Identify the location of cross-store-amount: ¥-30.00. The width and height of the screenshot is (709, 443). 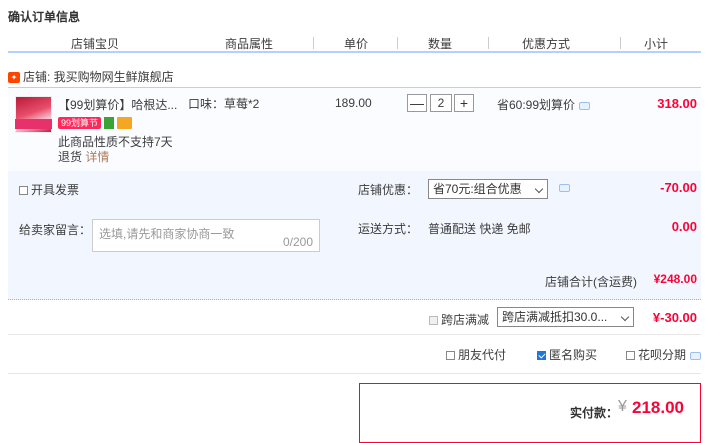
(674, 317).